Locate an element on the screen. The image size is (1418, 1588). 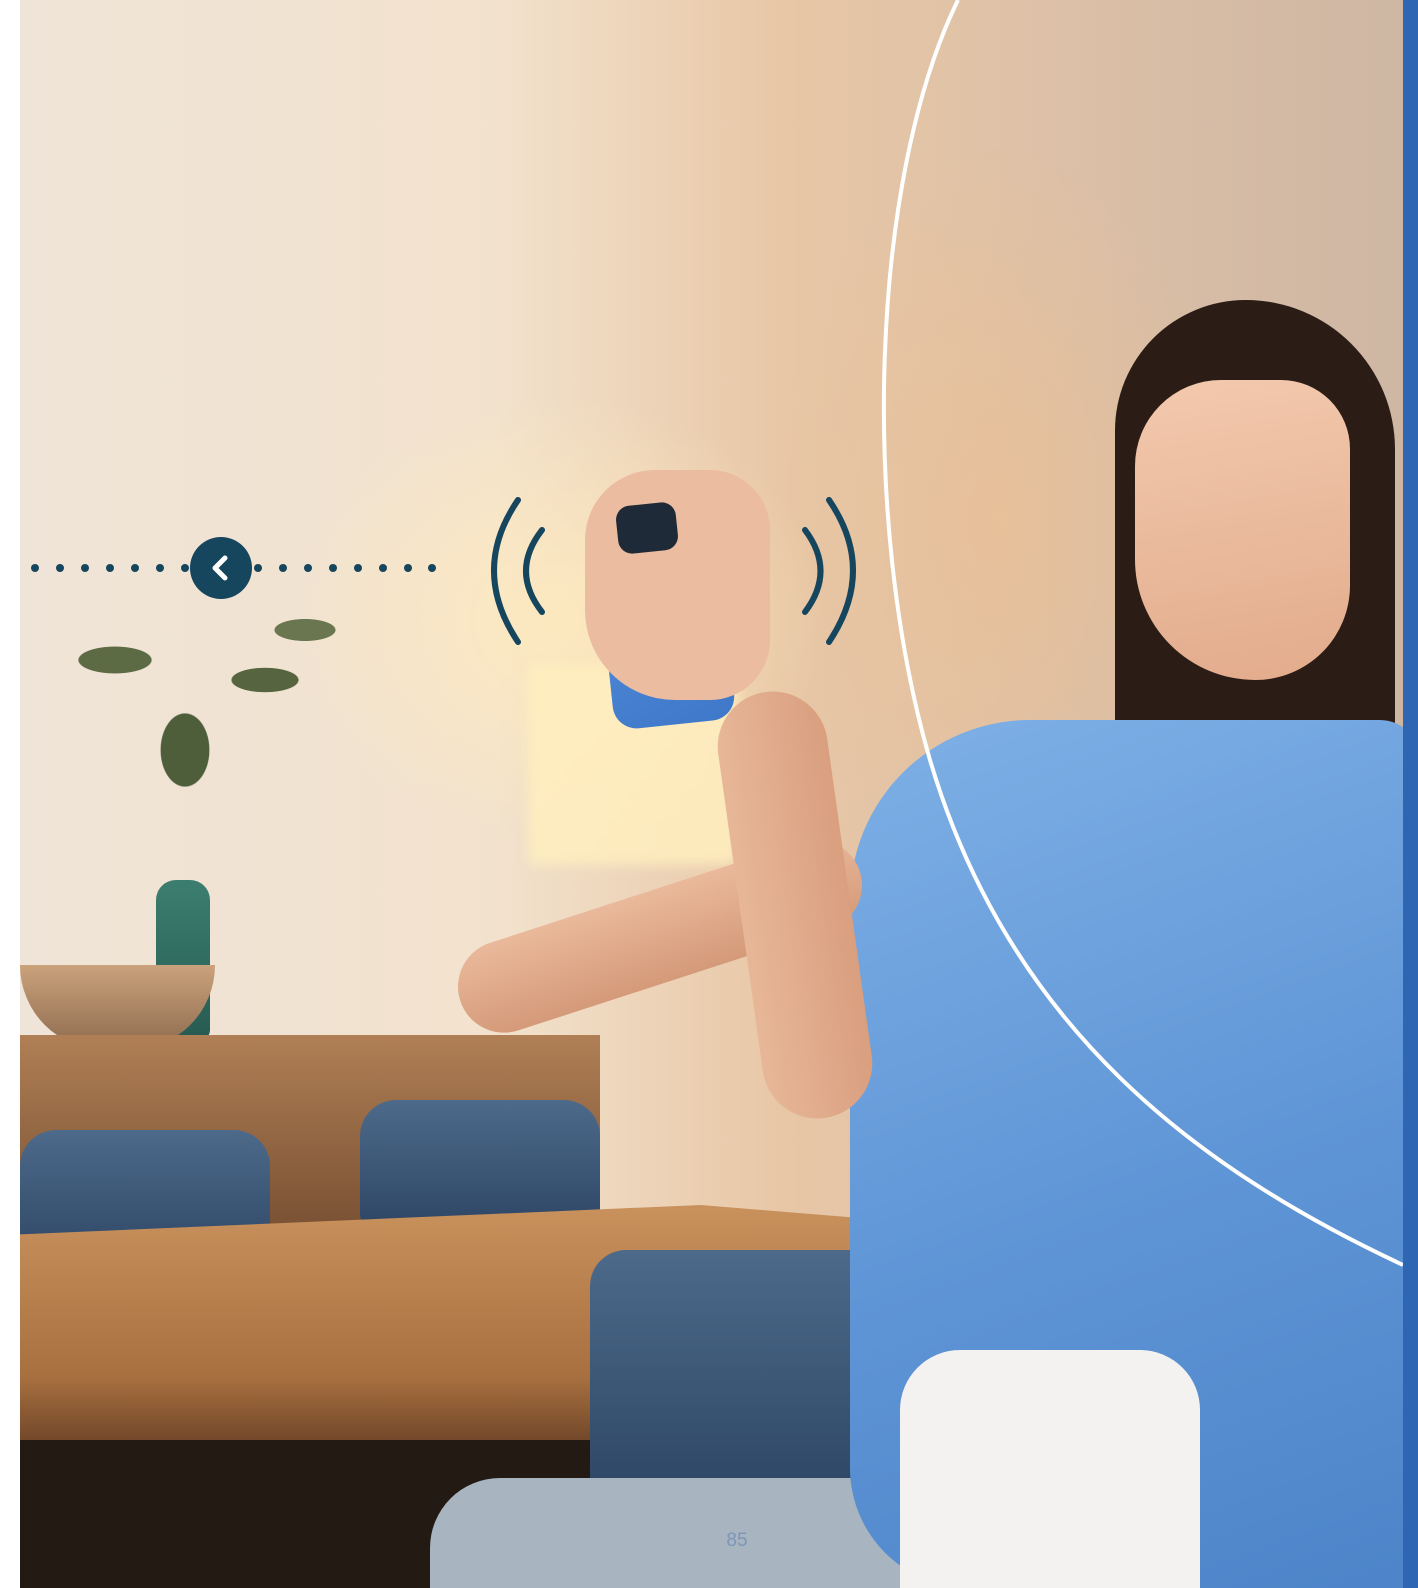
chair is located at coordinates (480, 1162).